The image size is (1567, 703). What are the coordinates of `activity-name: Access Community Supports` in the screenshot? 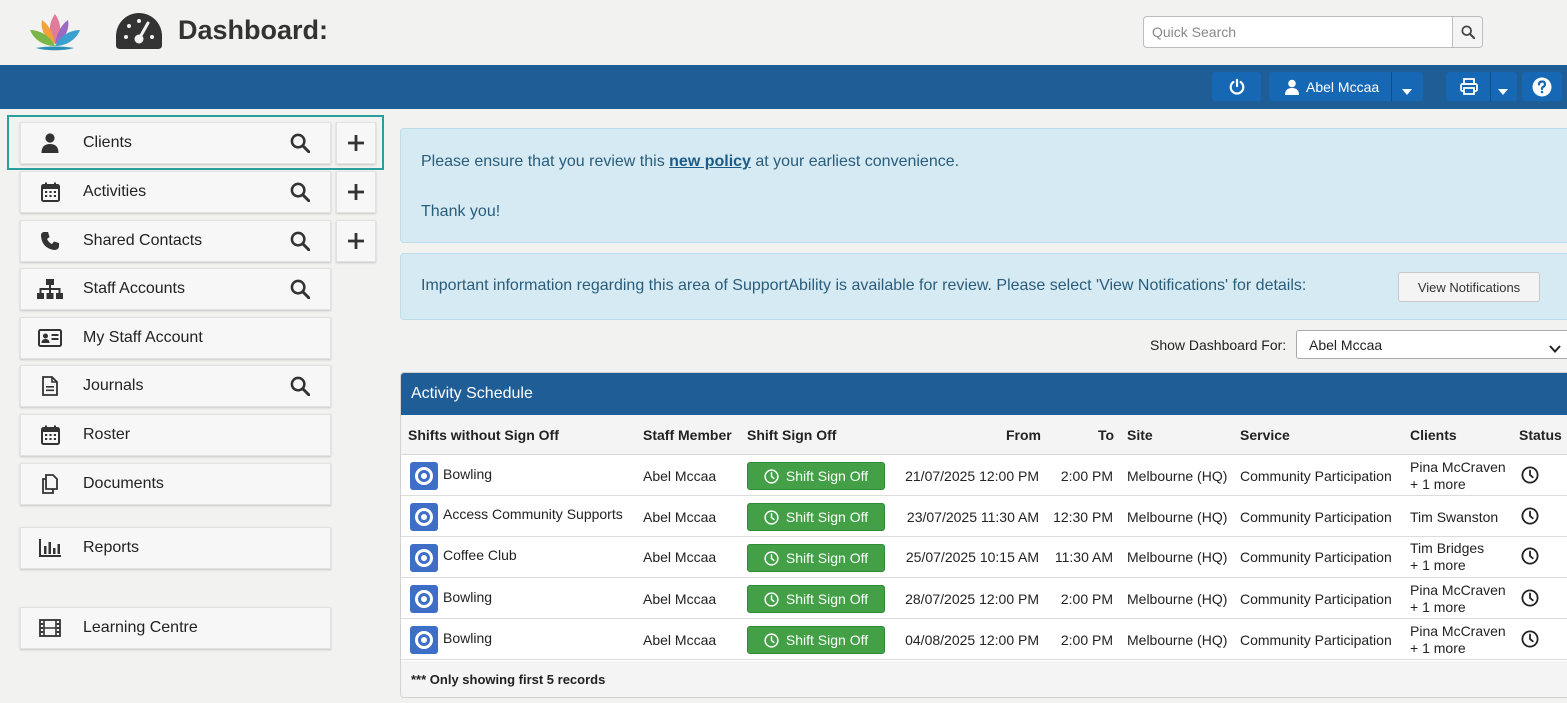 It's located at (533, 514).